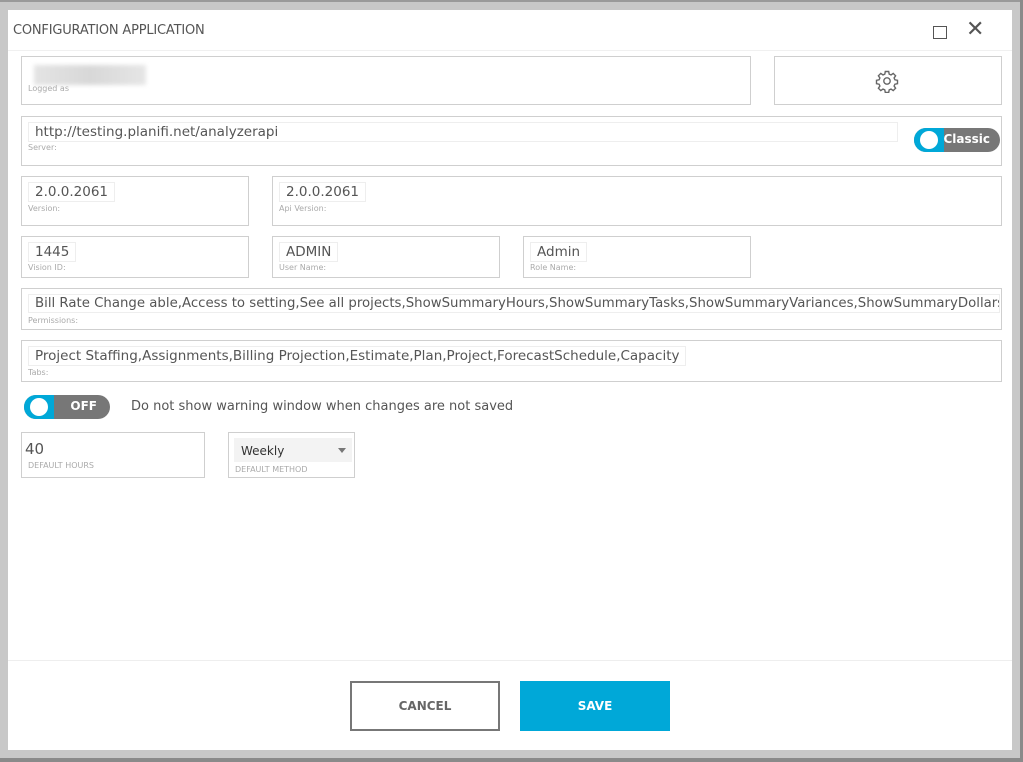 This screenshot has width=1023, height=762. What do you see at coordinates (595, 706) in the screenshot?
I see `save-button: SAVE` at bounding box center [595, 706].